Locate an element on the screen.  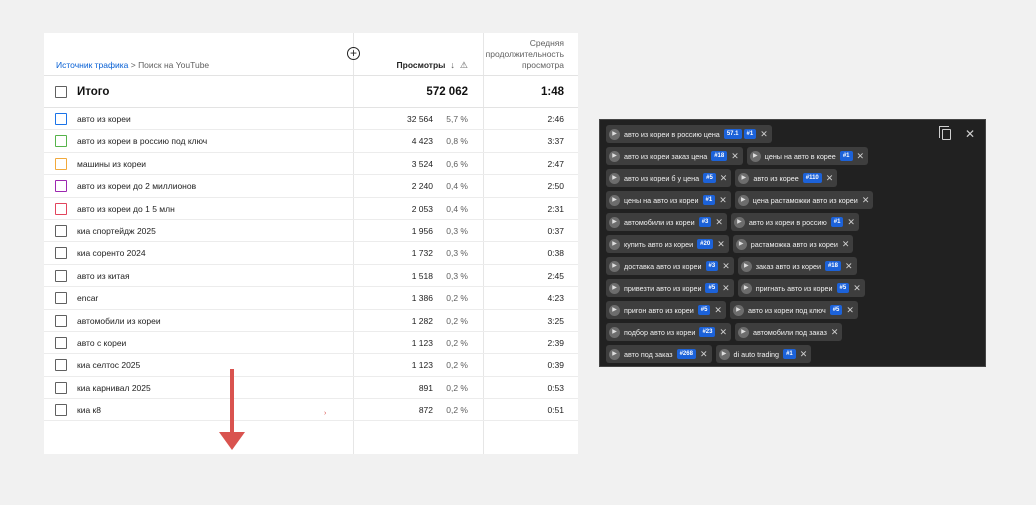
keyword-text: авто из кореи б у цена is located at coordinates (662, 178).